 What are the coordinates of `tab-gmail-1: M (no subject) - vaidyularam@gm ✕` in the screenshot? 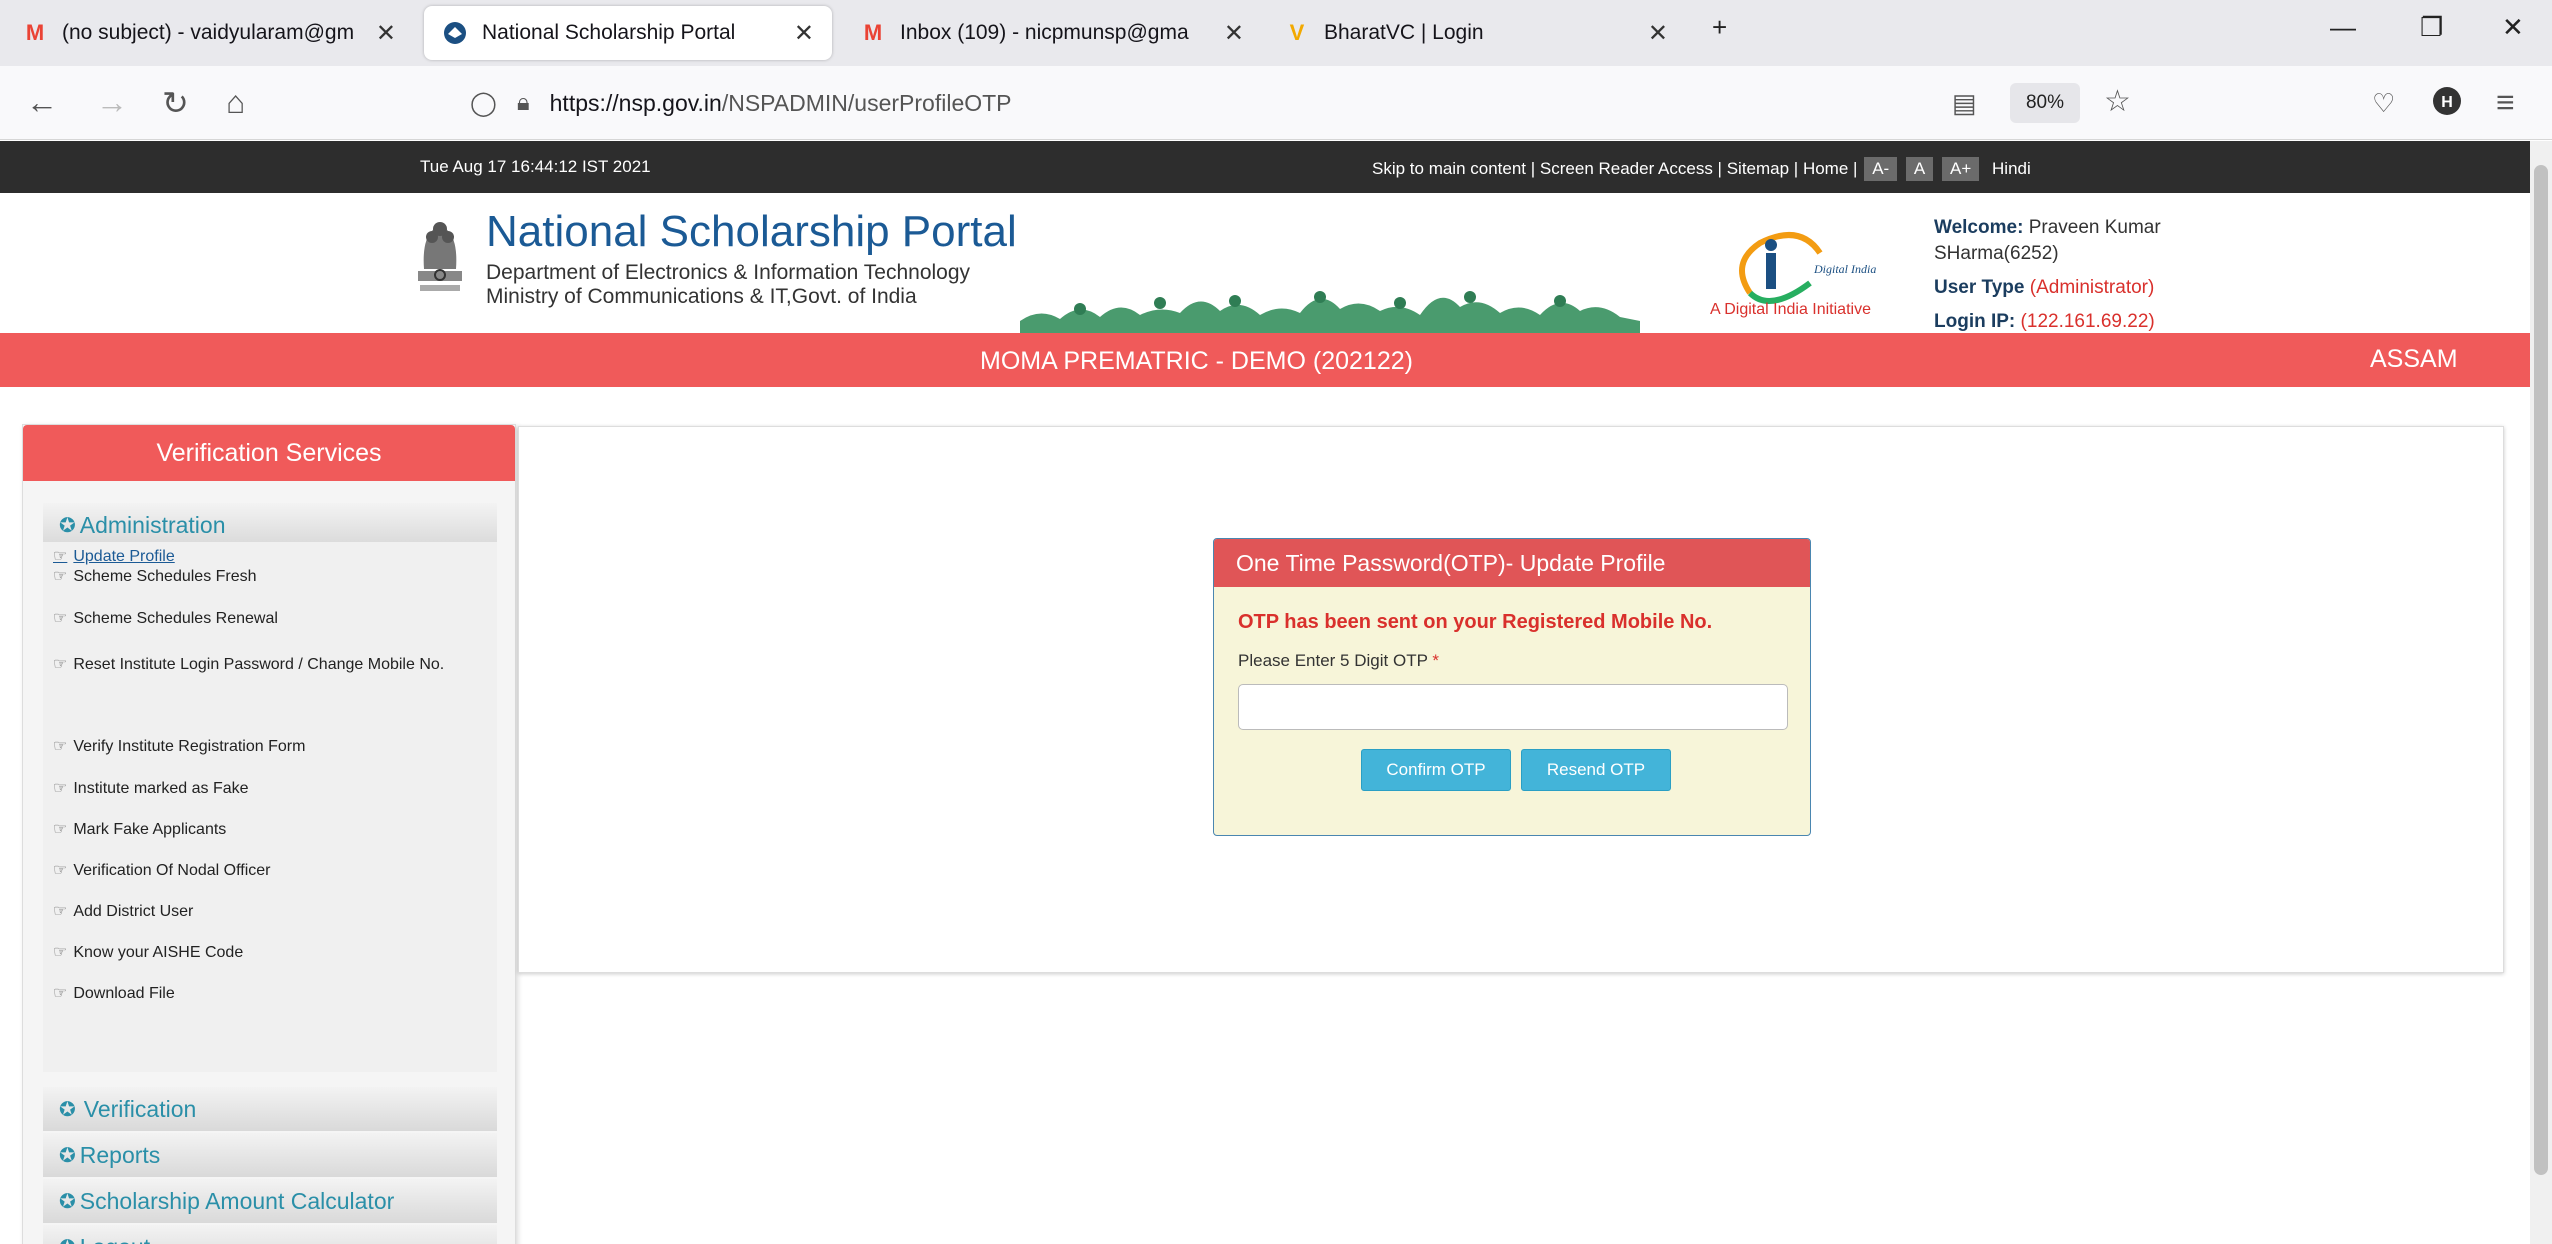 It's located at (209, 33).